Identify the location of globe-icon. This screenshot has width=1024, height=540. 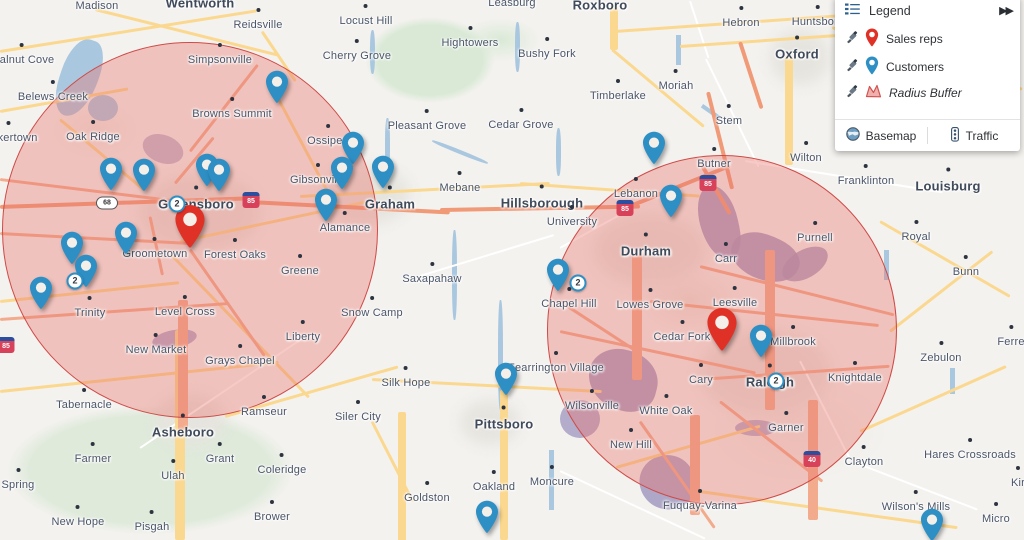
(852, 135).